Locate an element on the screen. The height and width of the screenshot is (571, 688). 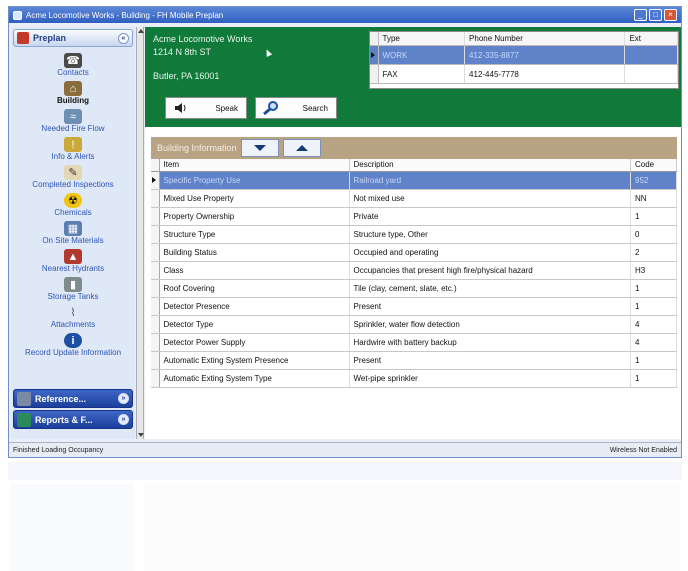
speak-button: Speak is located at coordinates (206, 108).